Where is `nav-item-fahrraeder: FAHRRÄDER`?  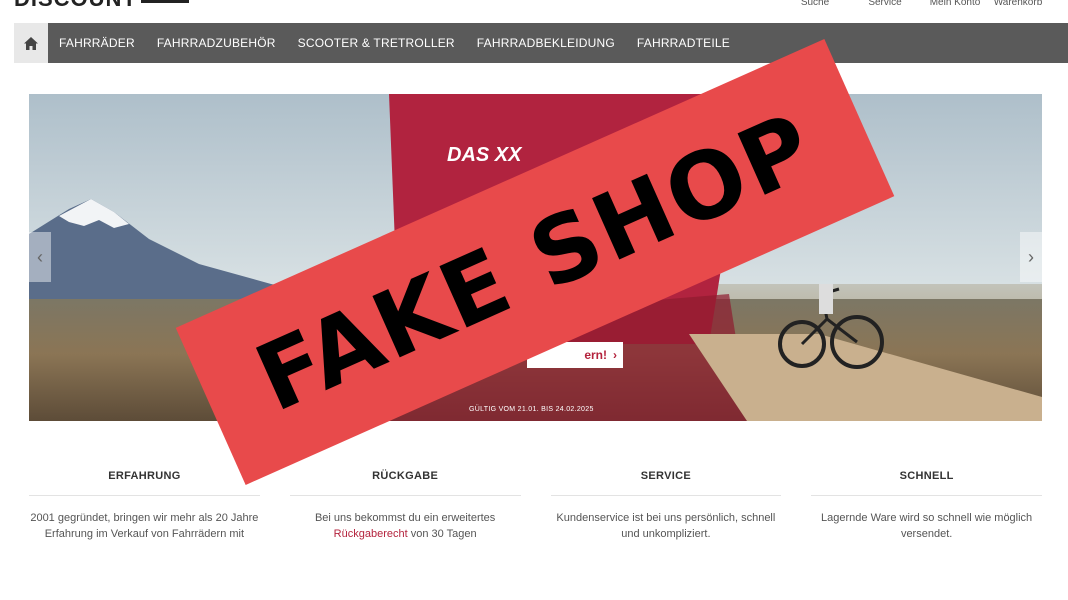
nav-item-fahrraeder: FAHRRÄDER is located at coordinates (97, 43).